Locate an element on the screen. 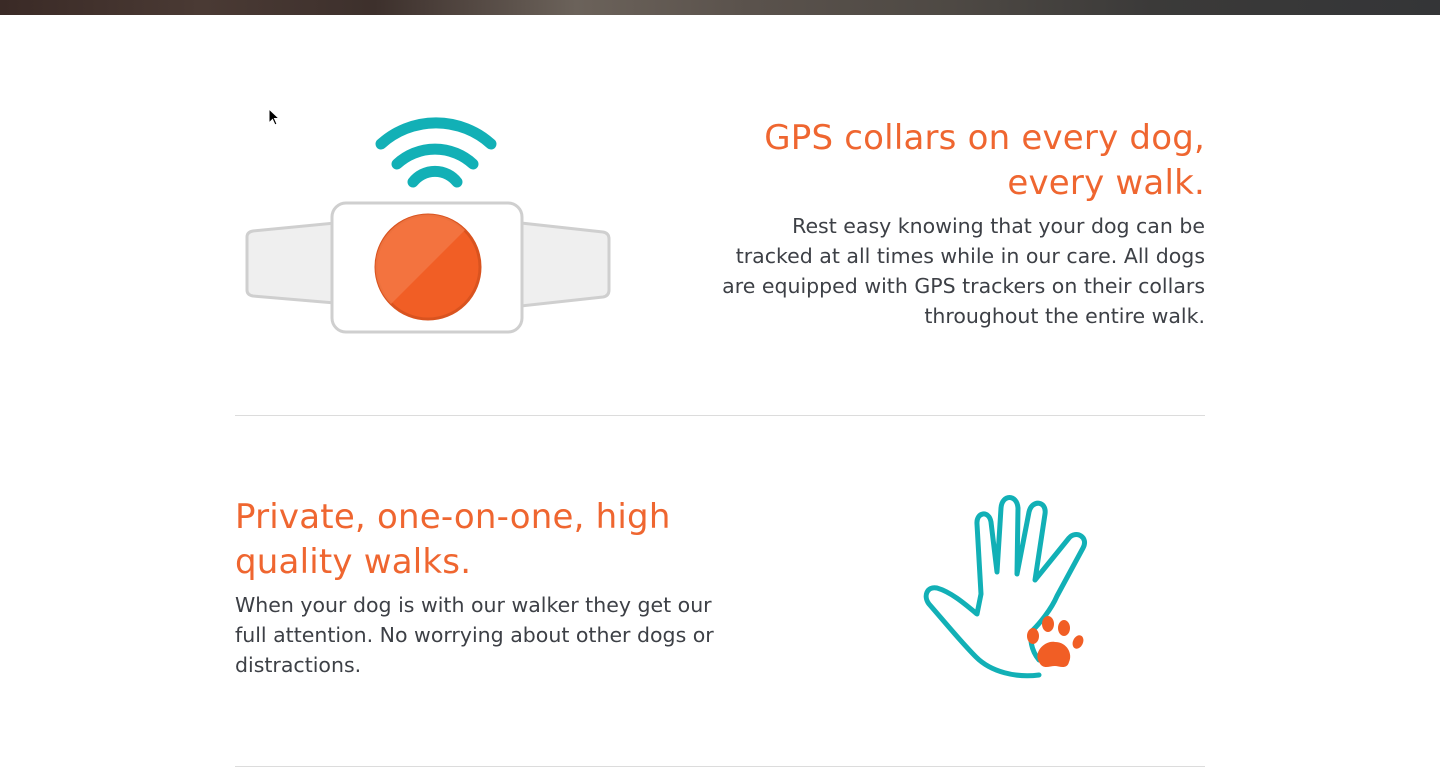 This screenshot has height=778, width=1440. feature-description-line: distractions. is located at coordinates (298, 665).